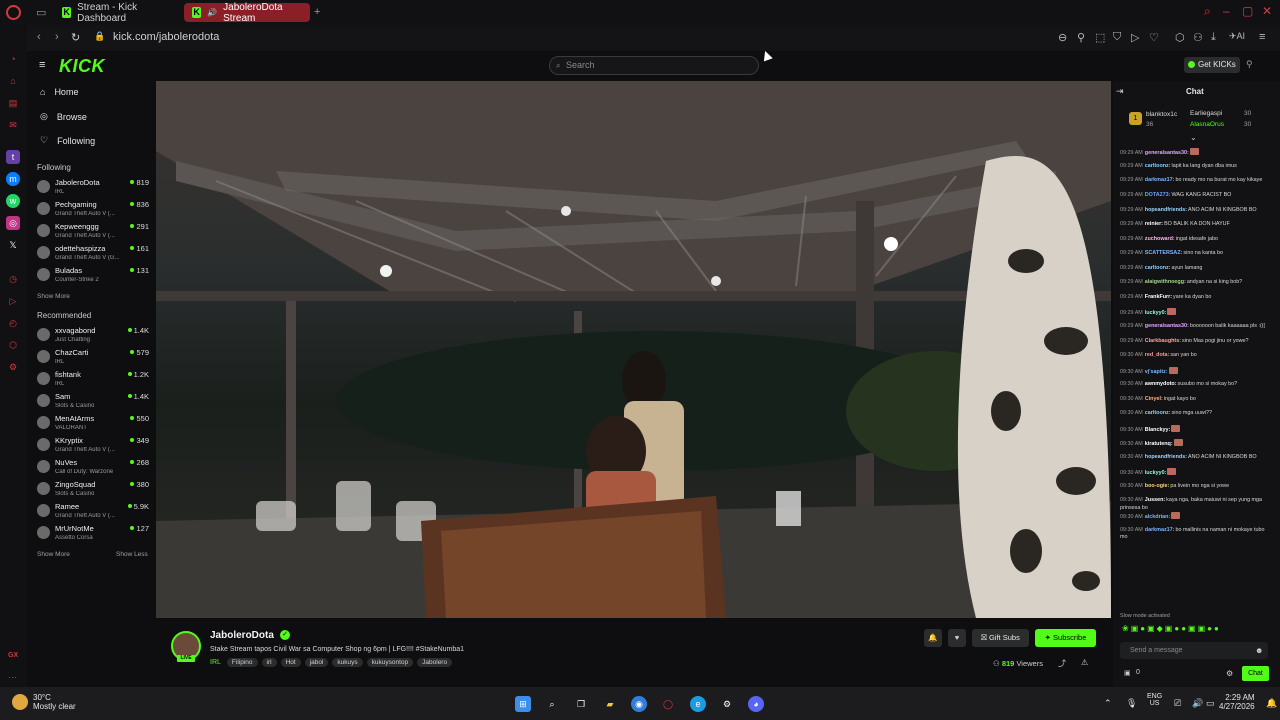 The height and width of the screenshot is (720, 1280). I want to click on gx-control-icon: GX, so click(13, 655).